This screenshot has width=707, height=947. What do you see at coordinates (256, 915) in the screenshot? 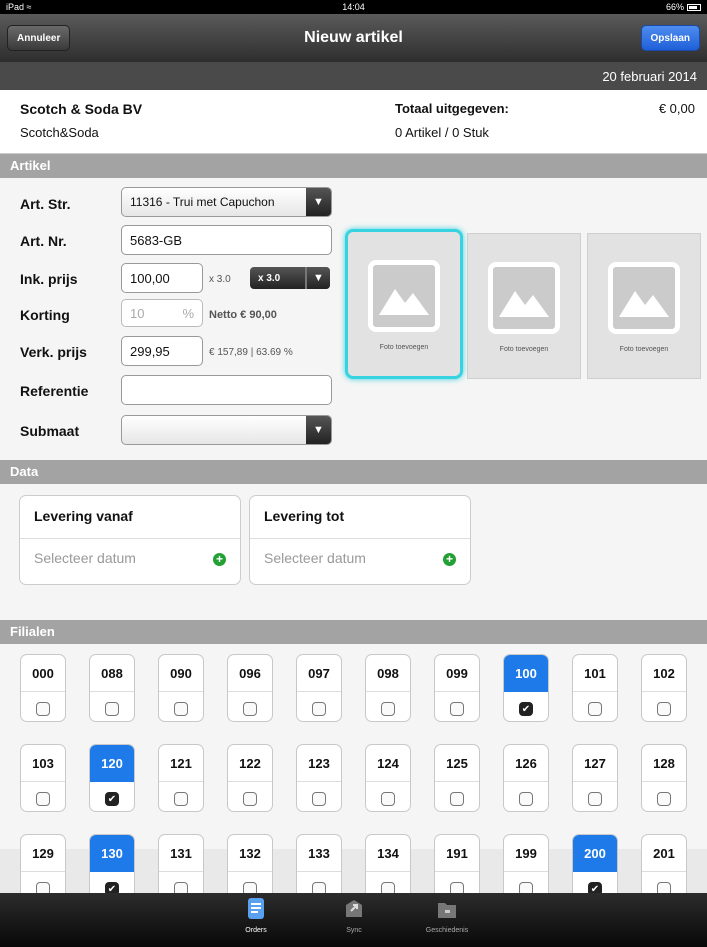
I see `tab-orders: Orders` at bounding box center [256, 915].